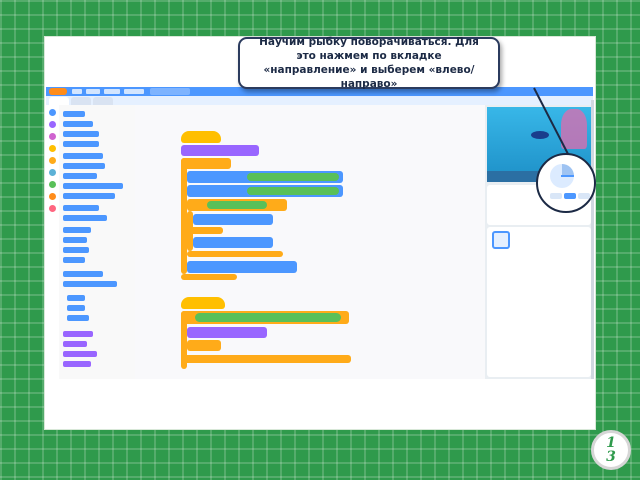 The height and width of the screenshot is (480, 640). I want to click on motion-block, so click(242, 267).